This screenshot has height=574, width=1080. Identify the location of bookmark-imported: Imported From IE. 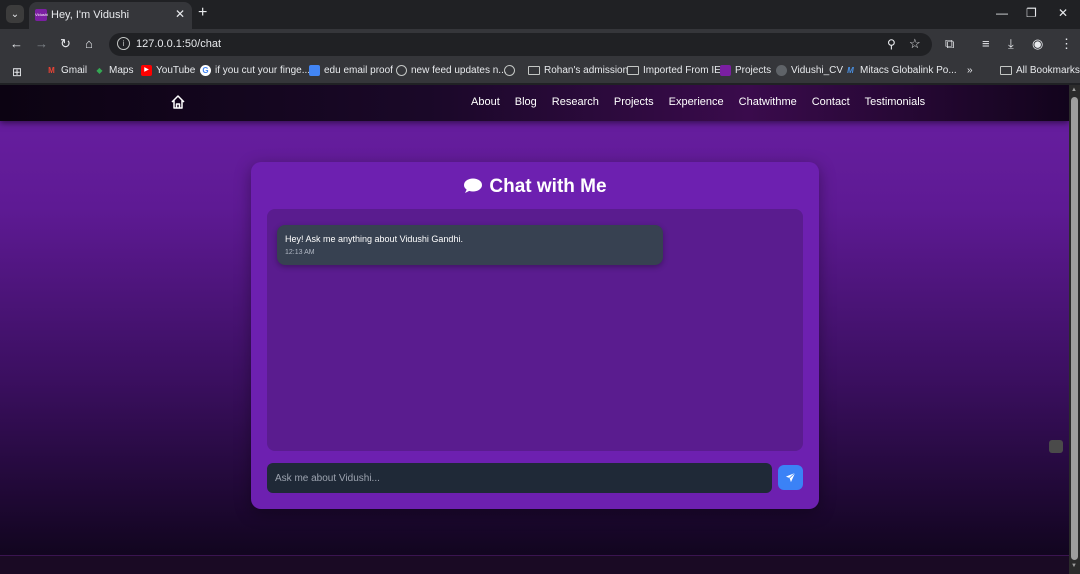
(674, 70).